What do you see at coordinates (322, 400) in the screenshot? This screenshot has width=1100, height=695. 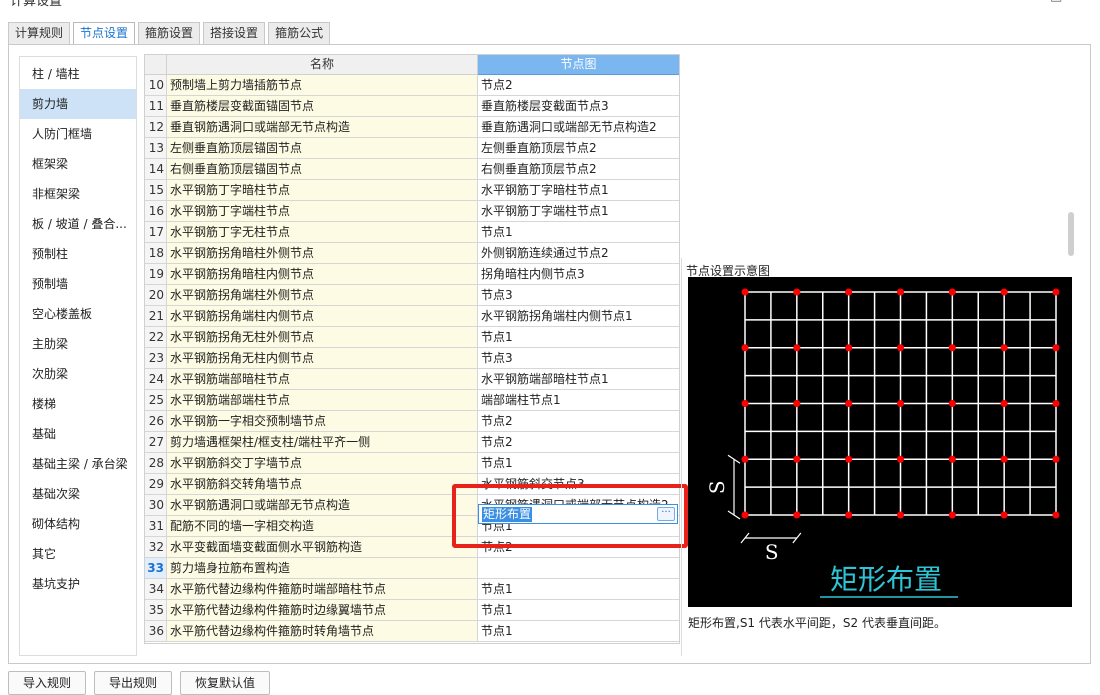 I see `row-name-cell: 水平钢筋端部端柱节点` at bounding box center [322, 400].